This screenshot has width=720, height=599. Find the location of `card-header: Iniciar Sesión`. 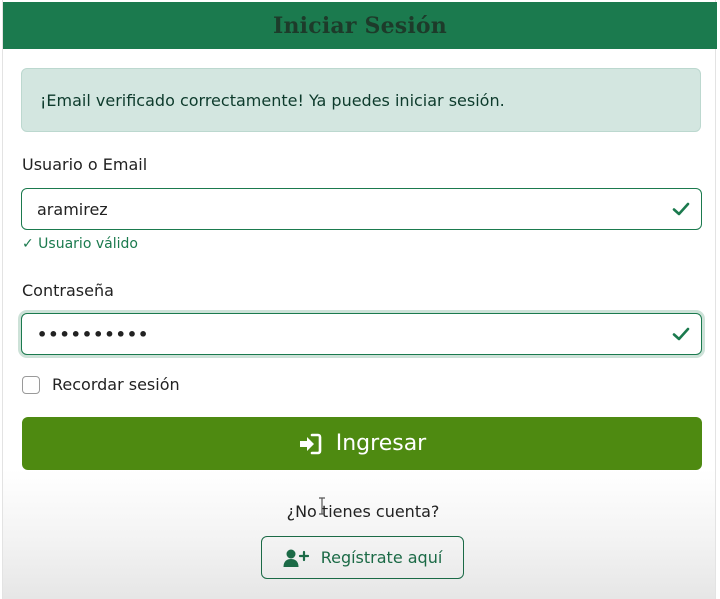

card-header: Iniciar Sesión is located at coordinates (360, 25).